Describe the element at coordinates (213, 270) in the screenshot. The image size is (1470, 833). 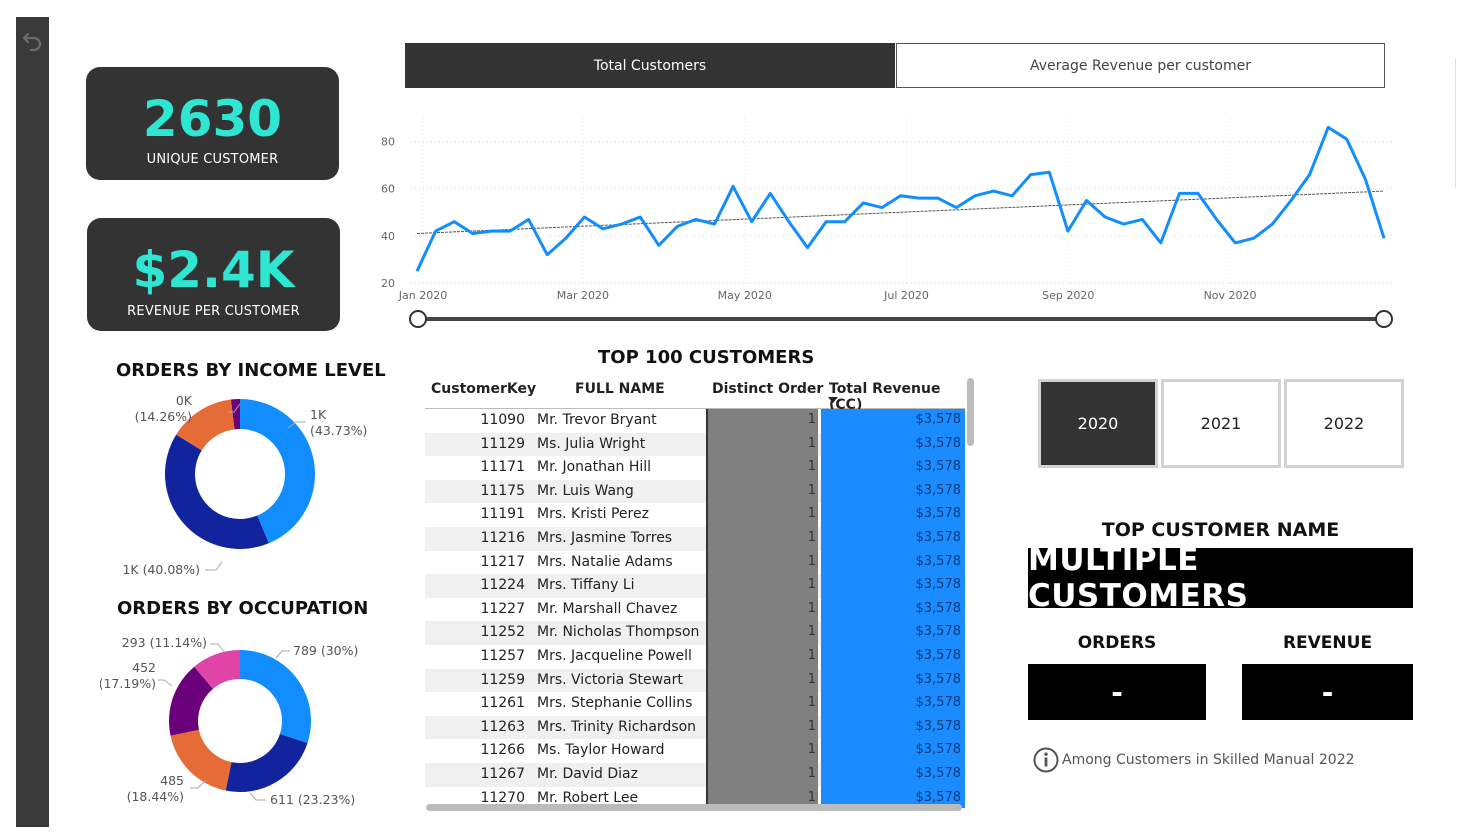
I see `kpi-revenue-value: $2.4K` at that location.